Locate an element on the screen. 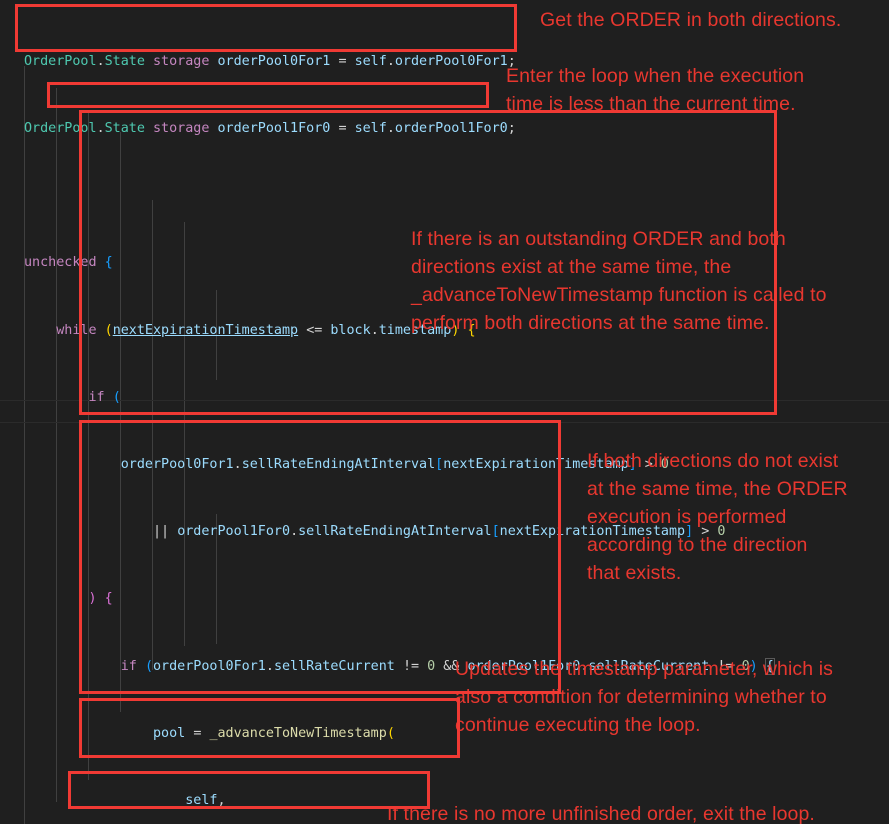 The image size is (889, 824). annotation-get-order: Get the ORDER in both directions. is located at coordinates (691, 20).